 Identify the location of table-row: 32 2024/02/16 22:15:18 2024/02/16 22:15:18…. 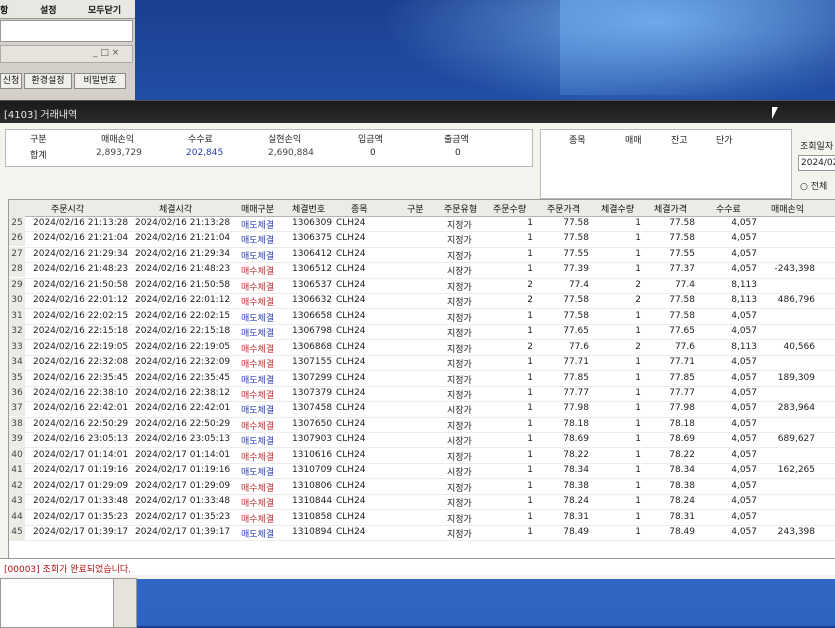
(422, 332).